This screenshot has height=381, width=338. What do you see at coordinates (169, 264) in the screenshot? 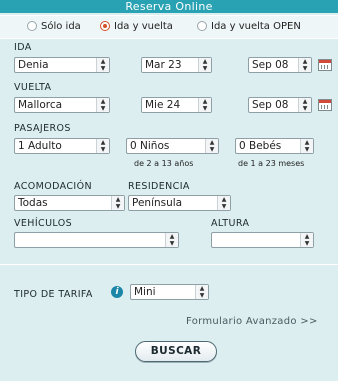
I see `section-divider` at bounding box center [169, 264].